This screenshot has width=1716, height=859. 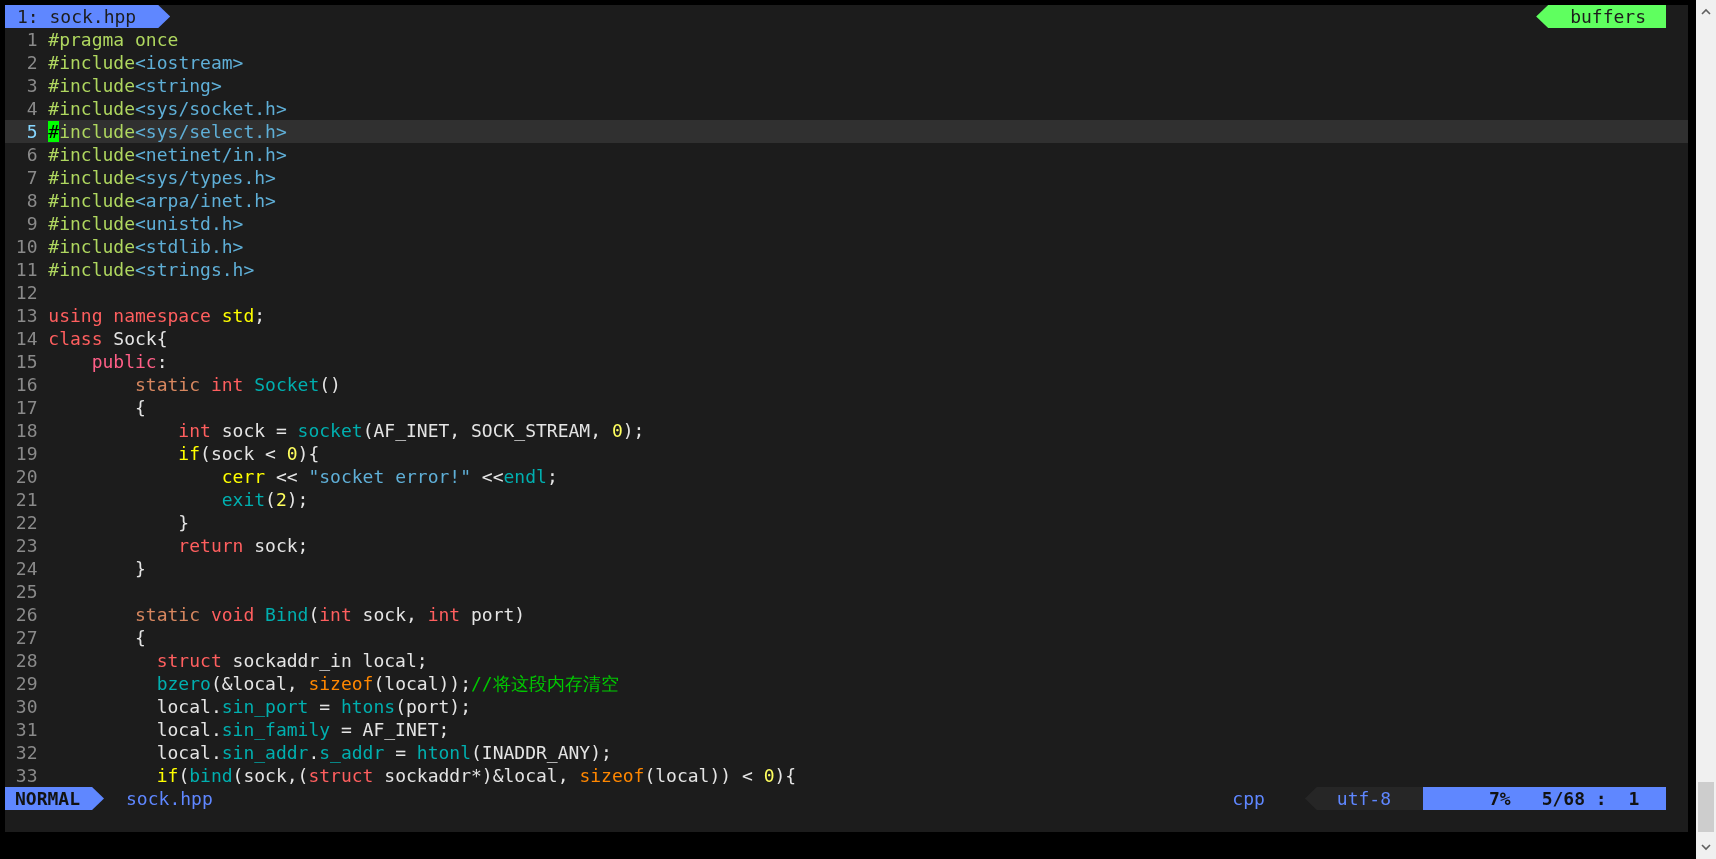 I want to click on line-number: 29, so click(x=26, y=683).